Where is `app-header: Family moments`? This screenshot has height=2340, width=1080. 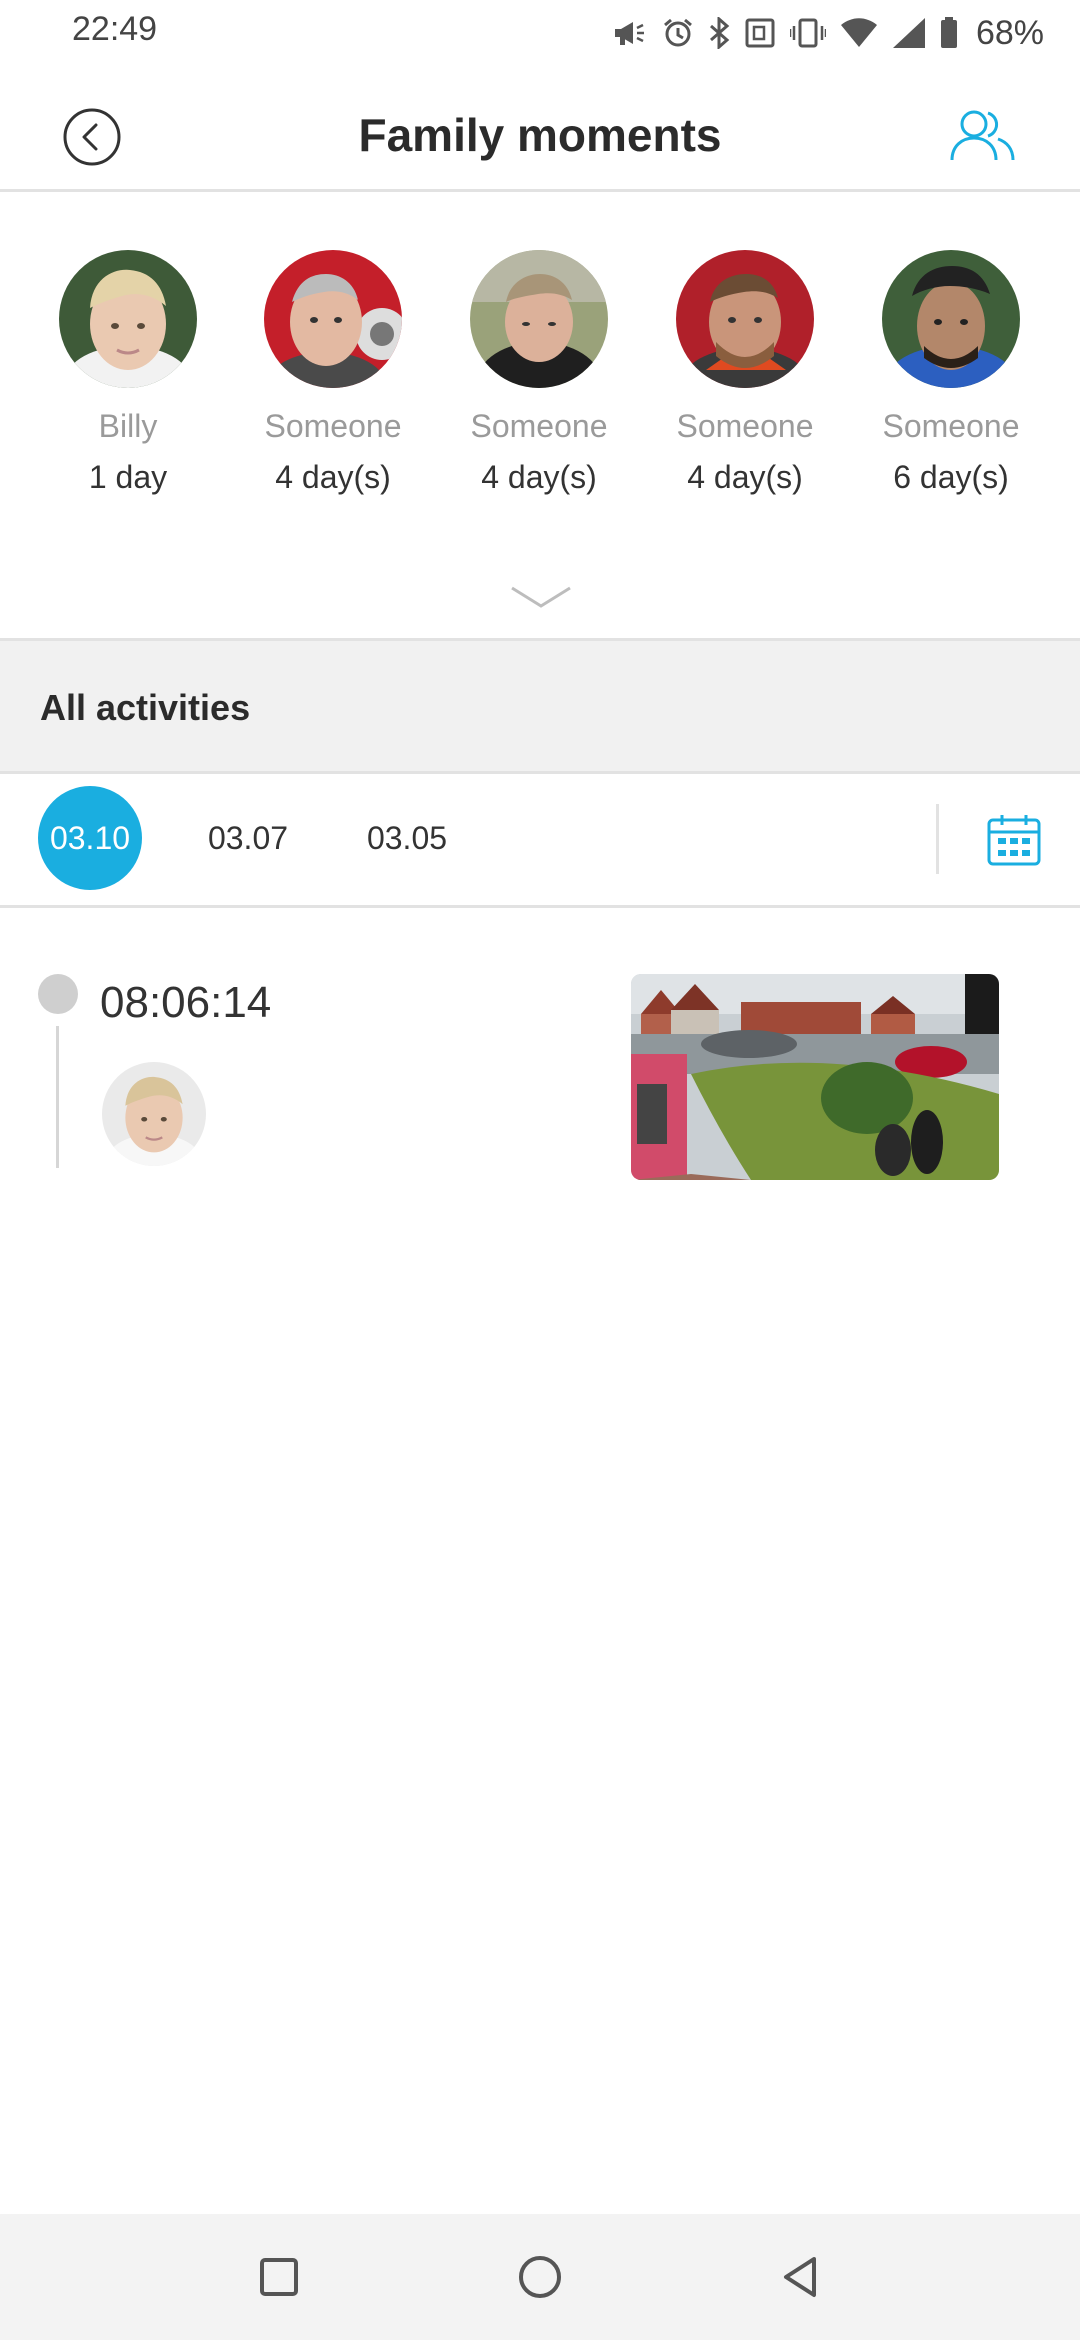 app-header: Family moments is located at coordinates (540, 129).